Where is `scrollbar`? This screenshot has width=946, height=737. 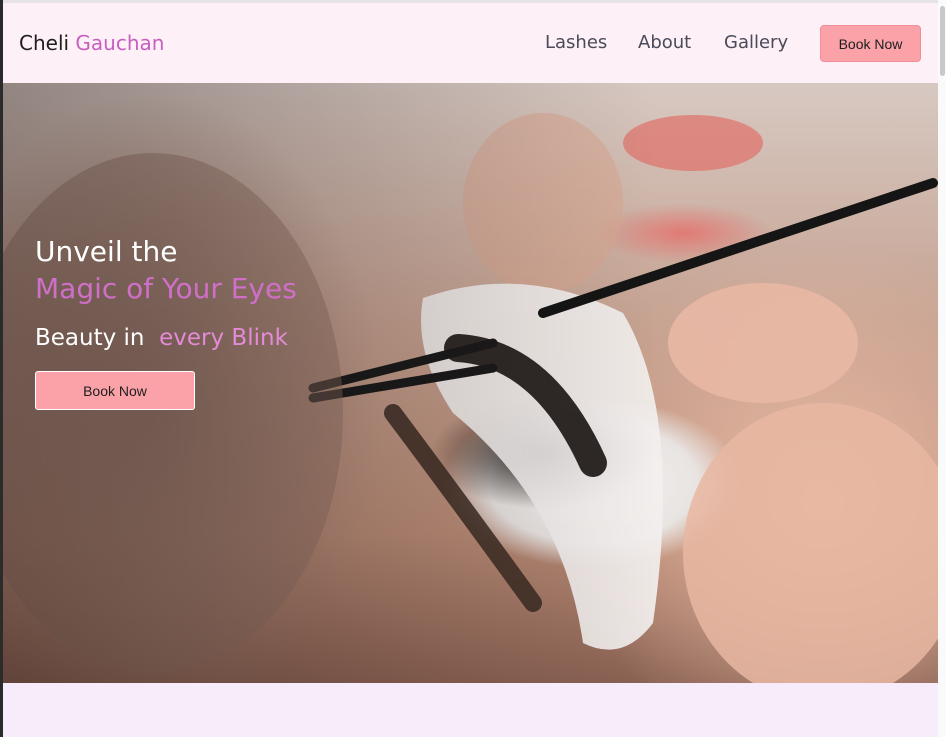 scrollbar is located at coordinates (942, 368).